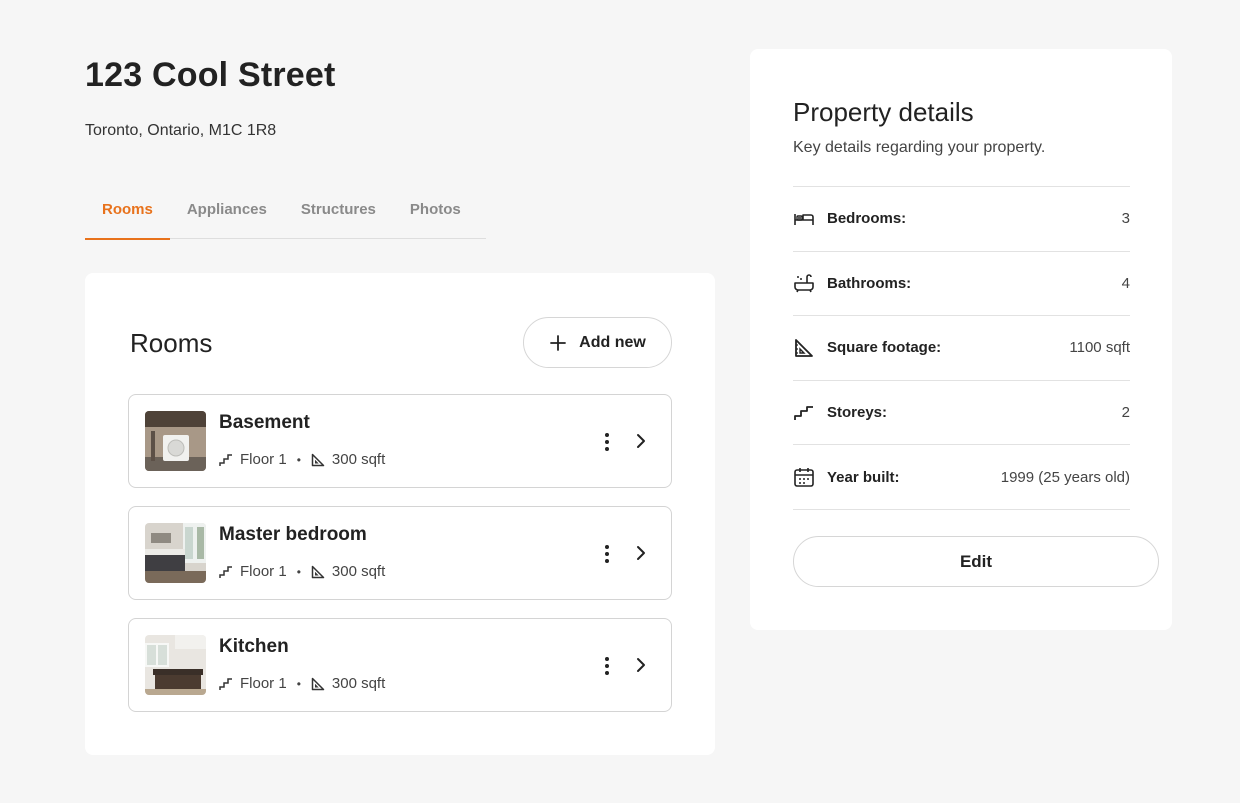  Describe the element at coordinates (919, 147) in the screenshot. I see `details-subtitle: Key details regarding your property.` at that location.